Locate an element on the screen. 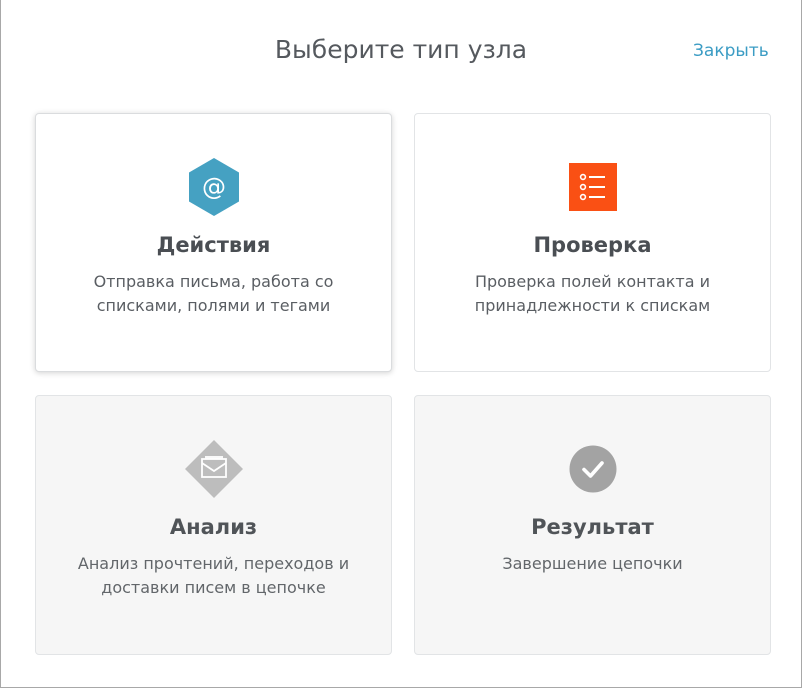  card-title: Результат is located at coordinates (592, 527).